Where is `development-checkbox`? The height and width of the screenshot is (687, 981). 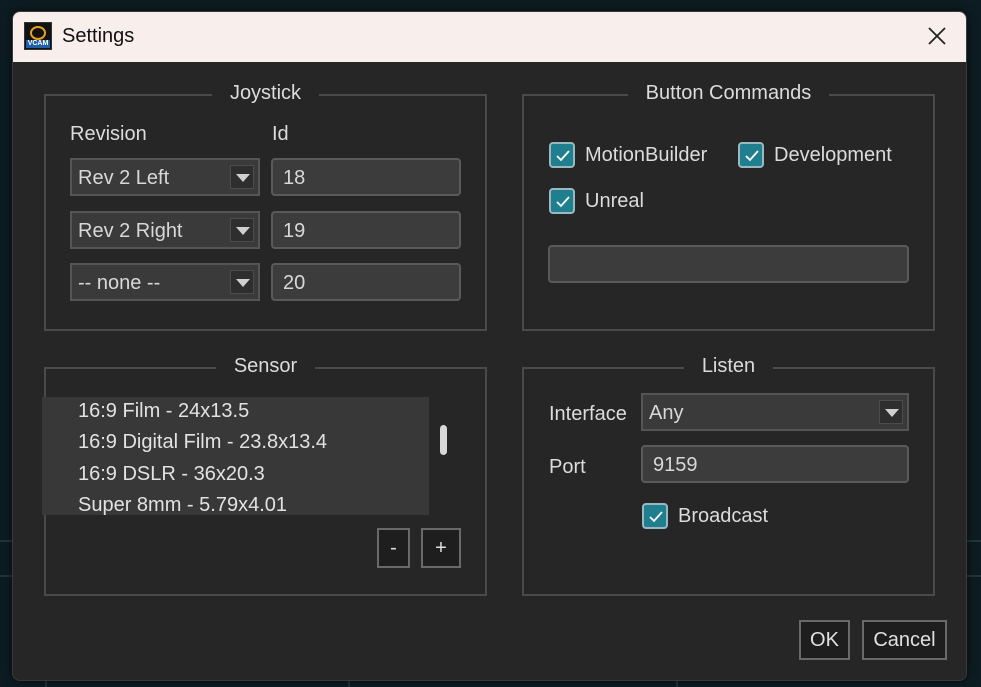 development-checkbox is located at coordinates (751, 155).